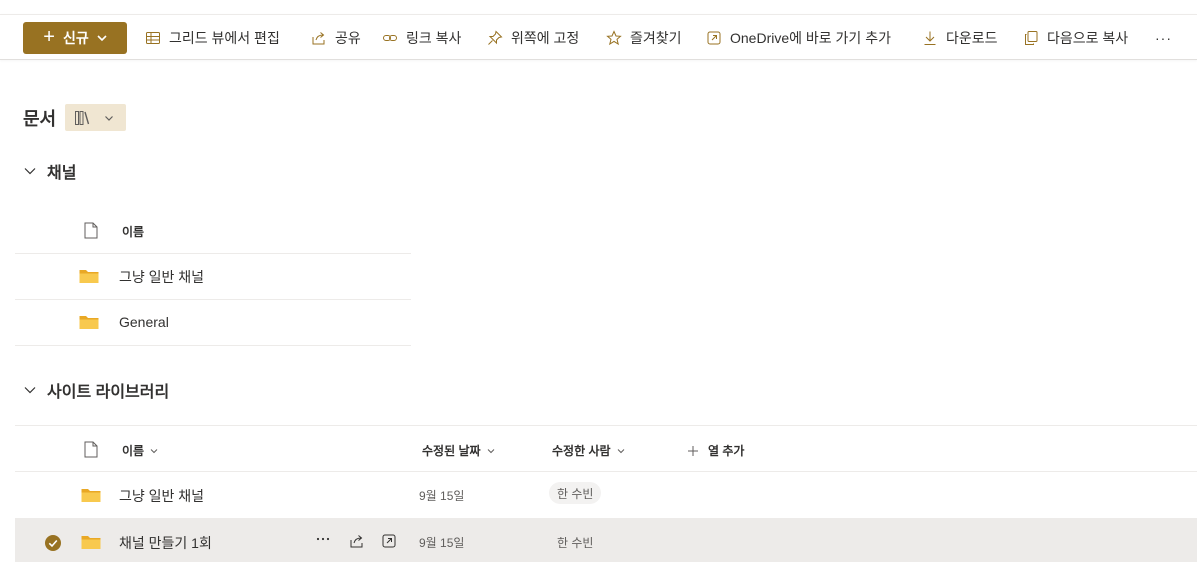 This screenshot has width=1197, height=562. I want to click on more-icon, so click(323, 539).